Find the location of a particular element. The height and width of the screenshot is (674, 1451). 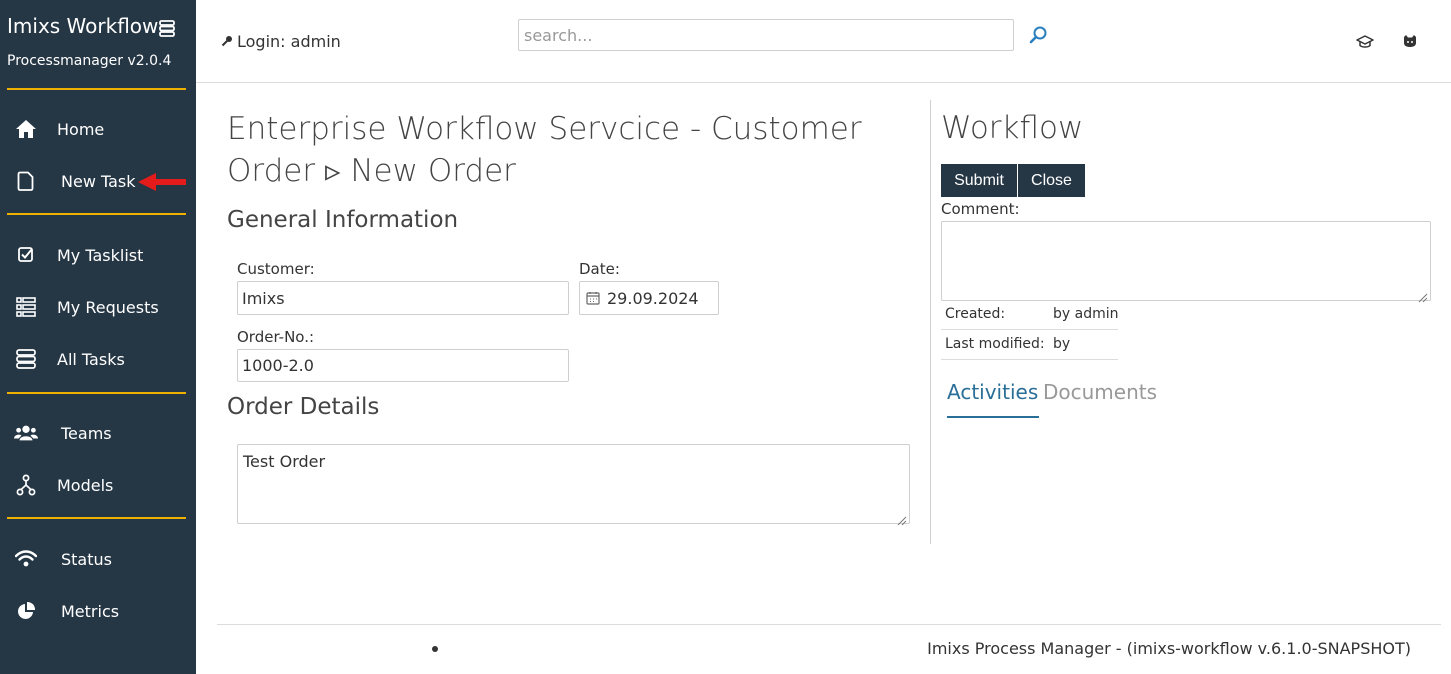

sidebar-item-label: New Task is located at coordinates (98, 181).